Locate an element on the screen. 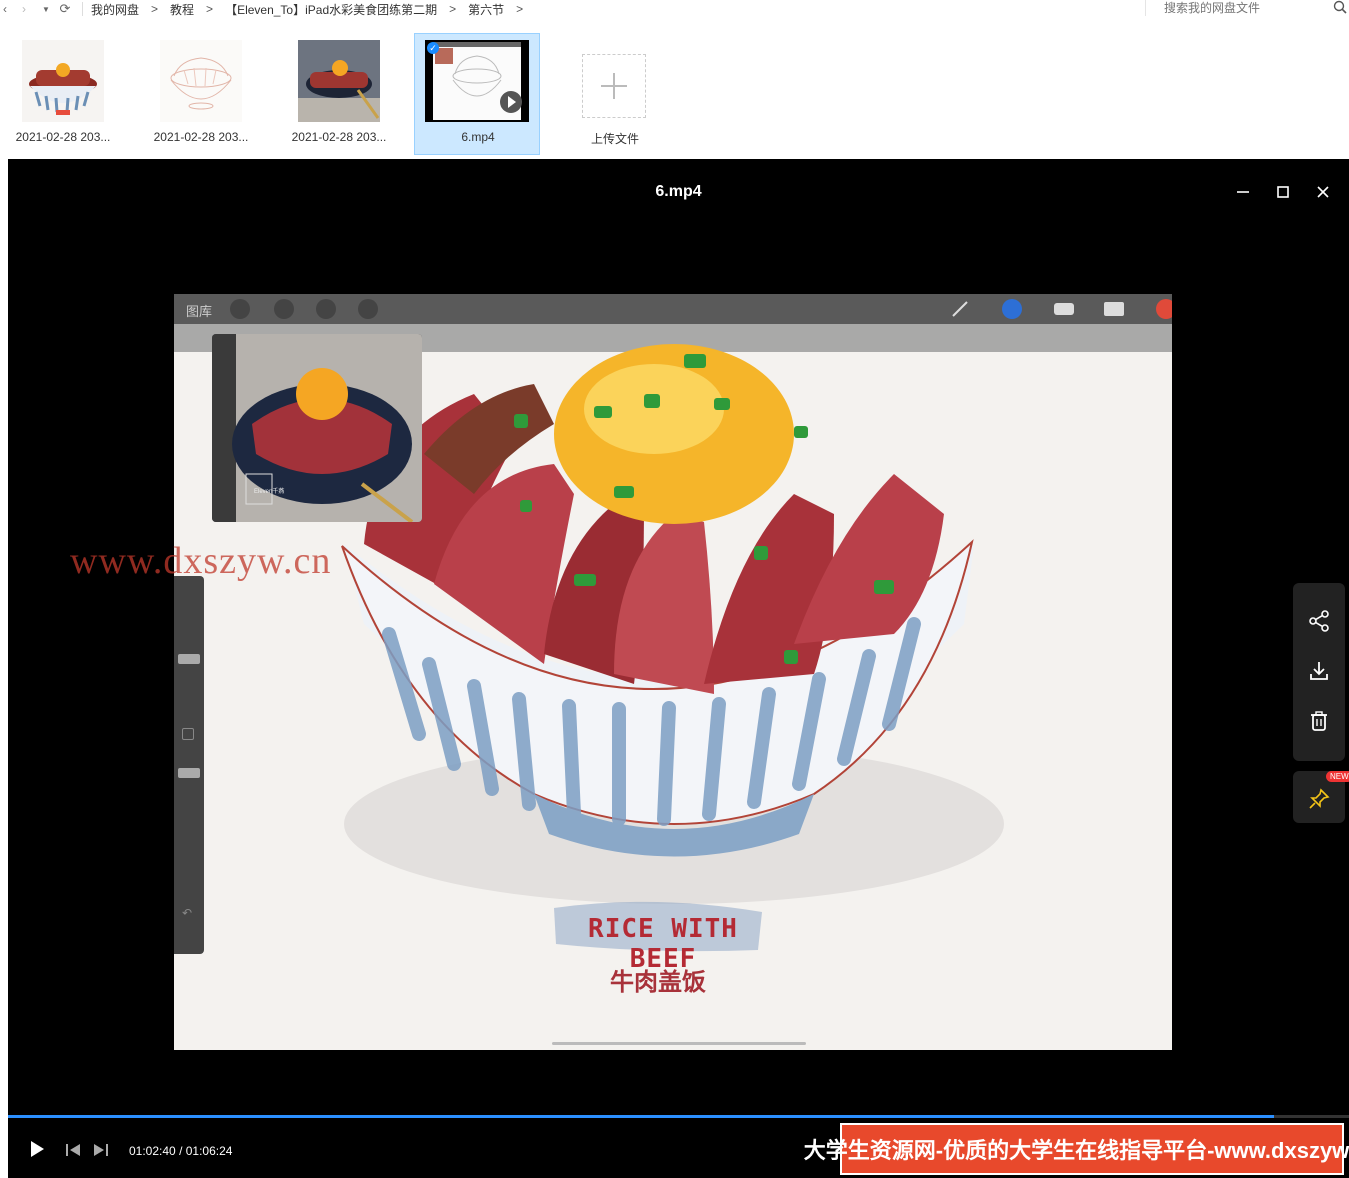 This screenshot has height=1178, width=1349. previous-icon is located at coordinates (73, 1150).